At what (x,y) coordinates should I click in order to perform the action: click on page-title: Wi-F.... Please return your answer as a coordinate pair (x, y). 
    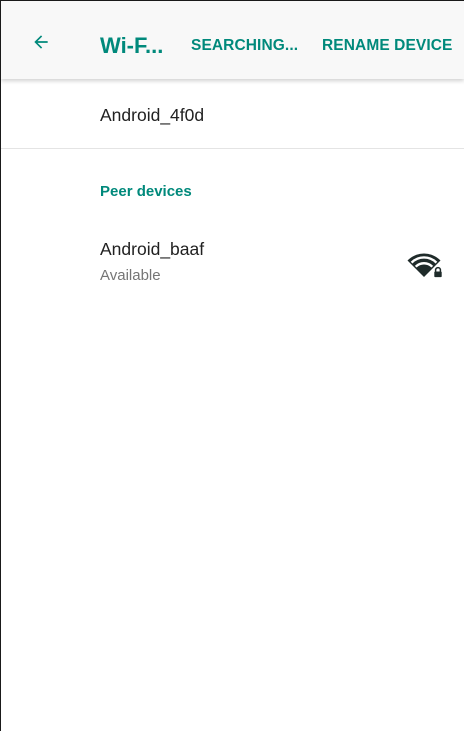
    Looking at the image, I should click on (132, 45).